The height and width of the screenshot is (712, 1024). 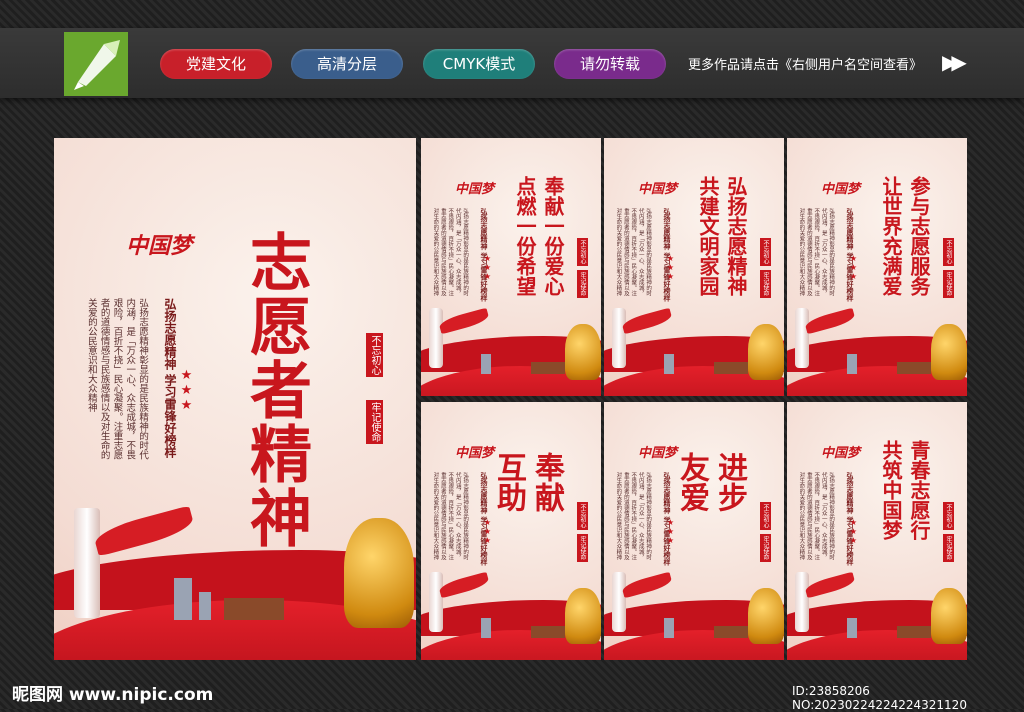 I want to click on poster-title-line: 奉献一份爱心, so click(x=553, y=236).